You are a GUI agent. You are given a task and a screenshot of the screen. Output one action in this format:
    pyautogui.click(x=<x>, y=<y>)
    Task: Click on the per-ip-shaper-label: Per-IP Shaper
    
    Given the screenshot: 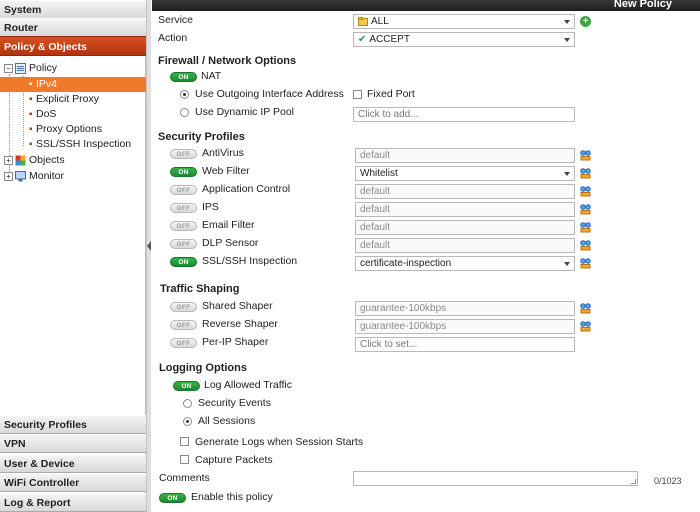 What is the action you would take?
    pyautogui.click(x=235, y=342)
    